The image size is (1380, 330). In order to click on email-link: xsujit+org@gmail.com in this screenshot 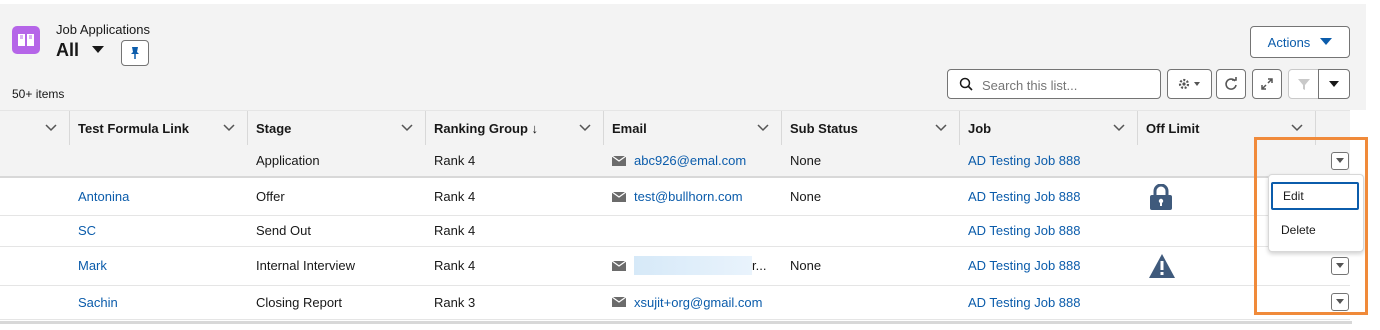, I will do `click(698, 302)`.